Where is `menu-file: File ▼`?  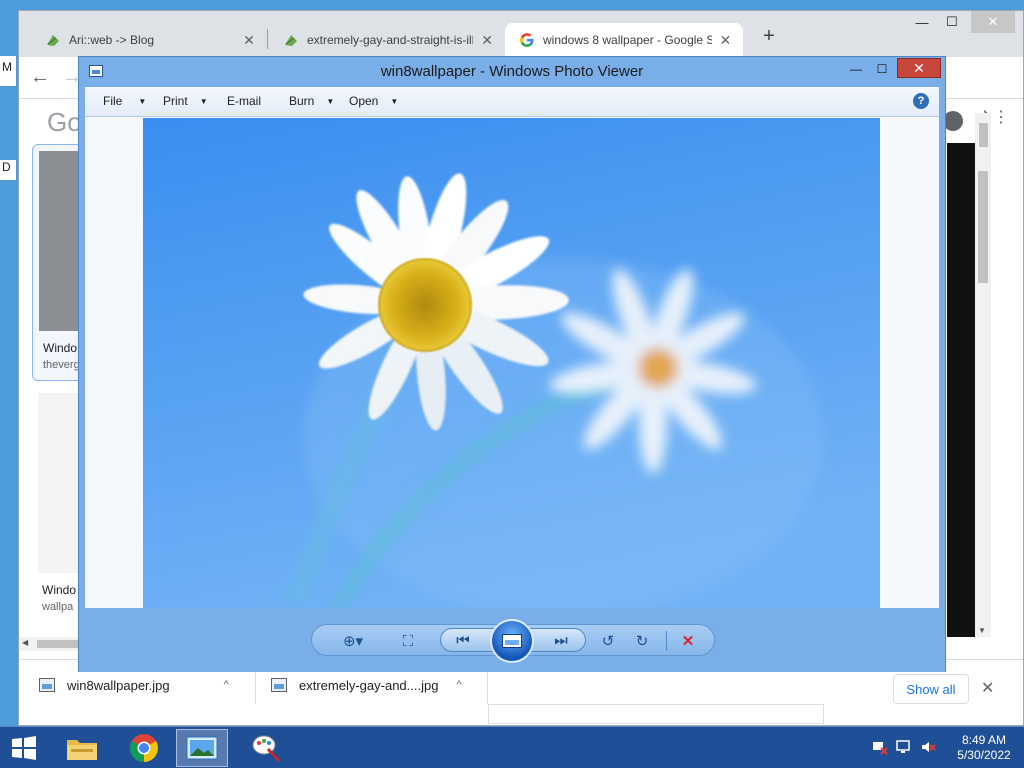
menu-file: File ▼ is located at coordinates (124, 101).